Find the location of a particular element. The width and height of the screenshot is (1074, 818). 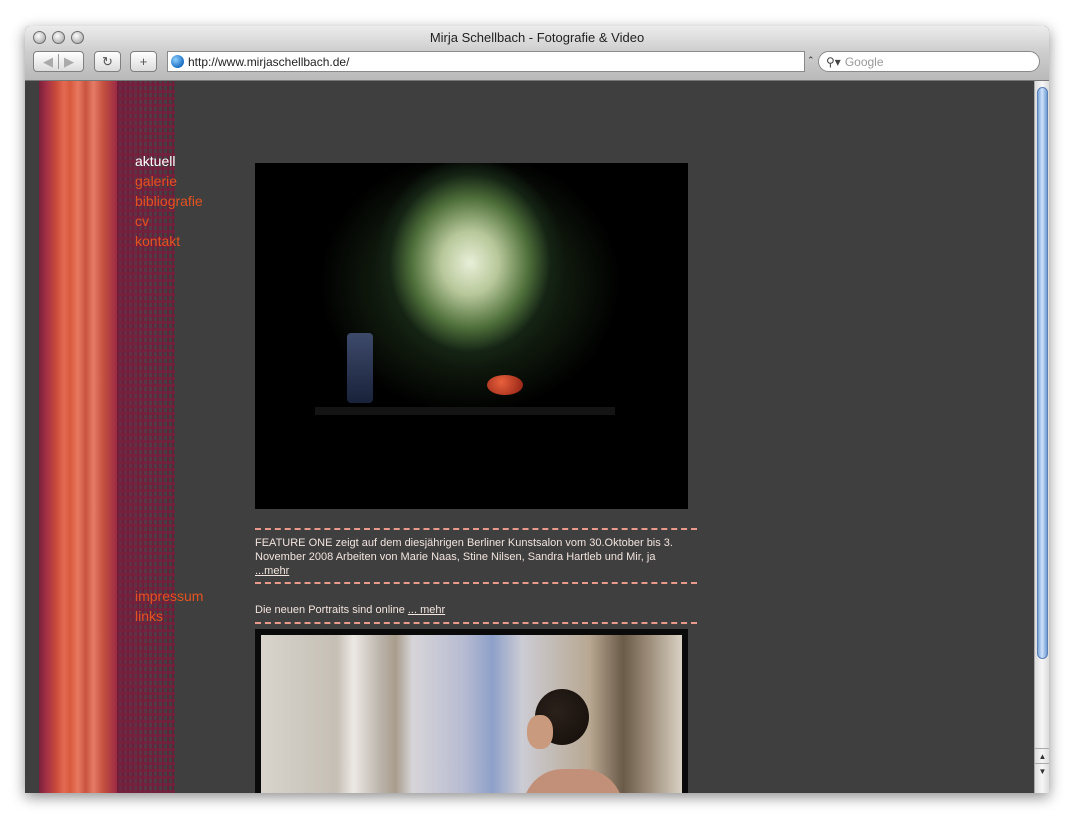

scroll-up-icon: ▲ is located at coordinates (1042, 755).